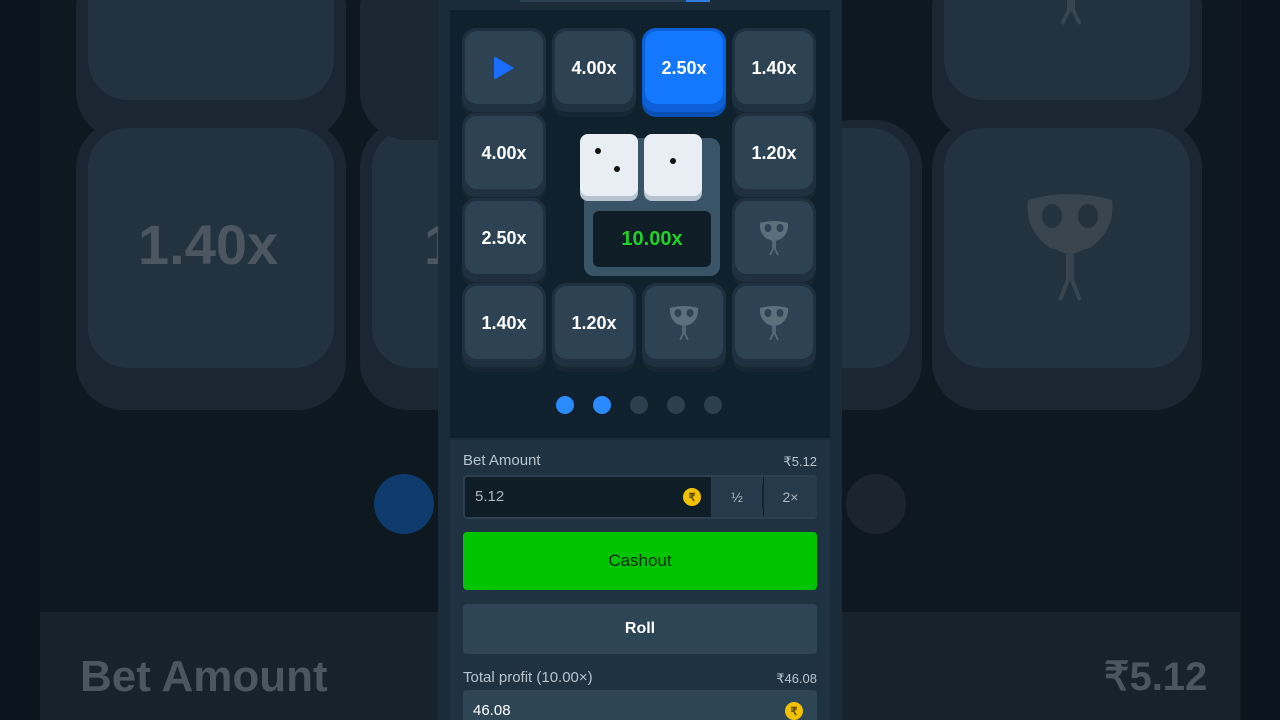  What do you see at coordinates (204, 676) in the screenshot?
I see `bg-bet-label: Bet Amount` at bounding box center [204, 676].